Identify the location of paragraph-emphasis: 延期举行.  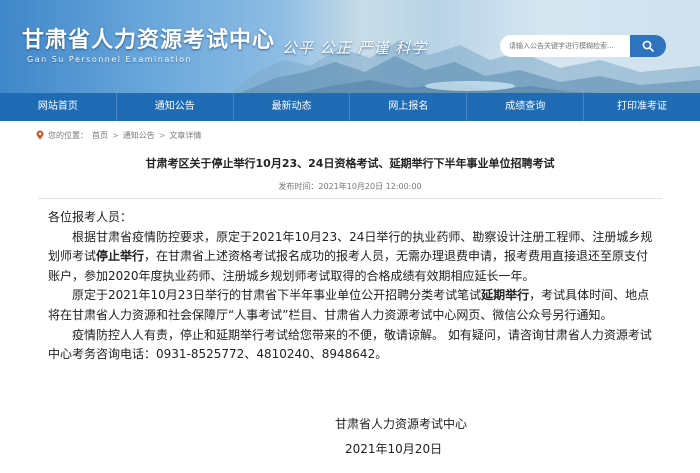
(505, 295).